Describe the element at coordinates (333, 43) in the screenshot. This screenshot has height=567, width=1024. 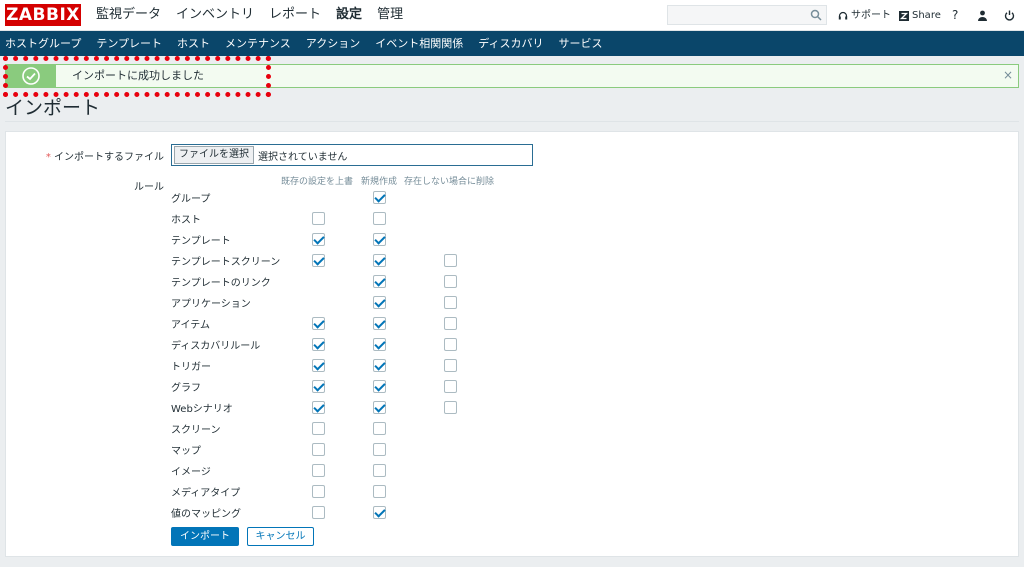
I see `submenu-actions: アクション` at that location.